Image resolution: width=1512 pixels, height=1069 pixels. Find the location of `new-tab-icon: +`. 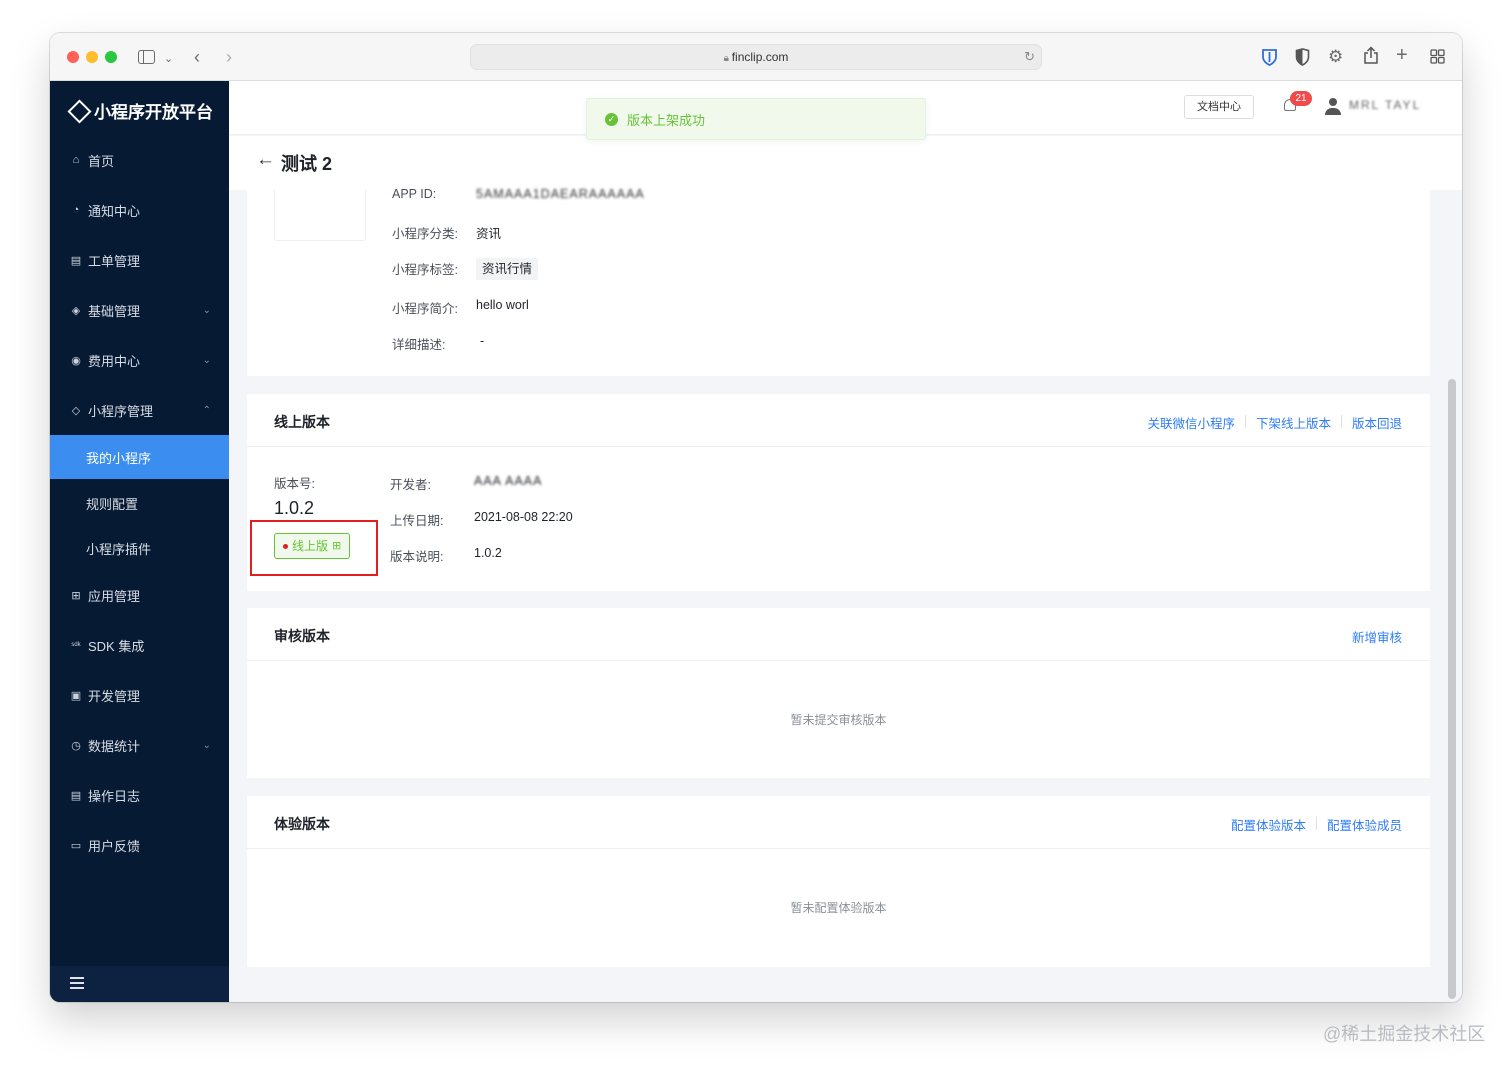

new-tab-icon: + is located at coordinates (1402, 55).